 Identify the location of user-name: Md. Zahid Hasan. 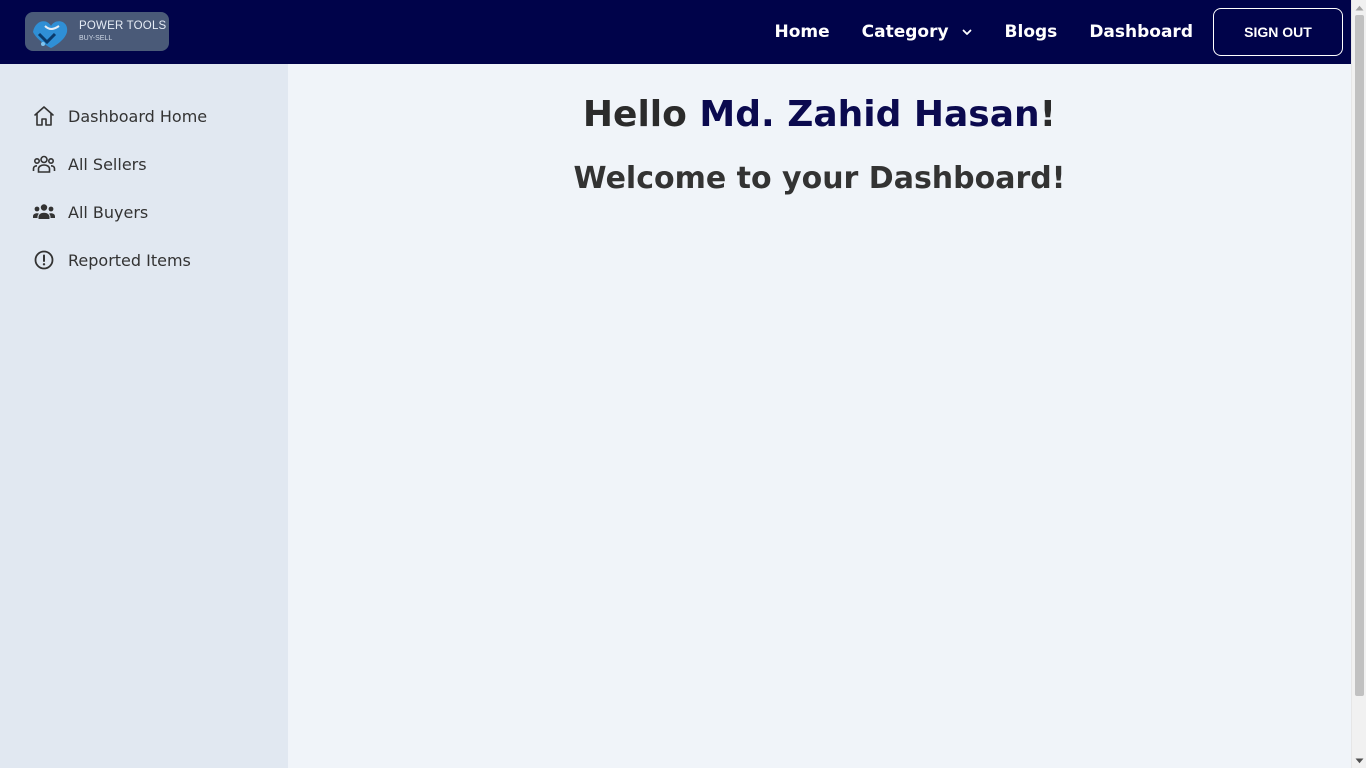
(869, 114).